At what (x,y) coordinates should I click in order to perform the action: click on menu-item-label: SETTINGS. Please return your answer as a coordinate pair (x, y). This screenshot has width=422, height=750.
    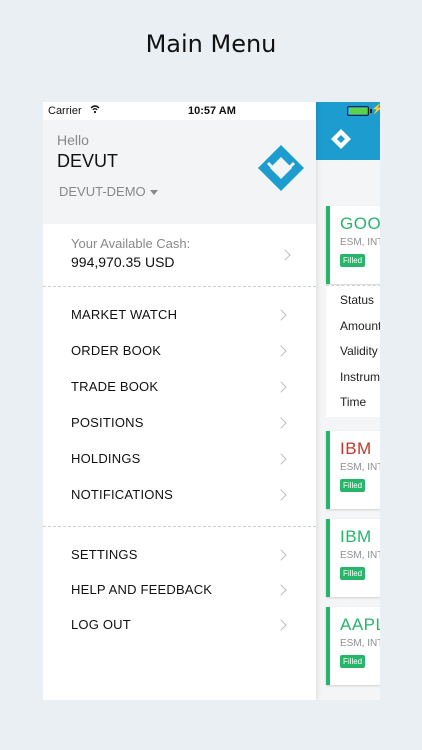
    Looking at the image, I should click on (104, 554).